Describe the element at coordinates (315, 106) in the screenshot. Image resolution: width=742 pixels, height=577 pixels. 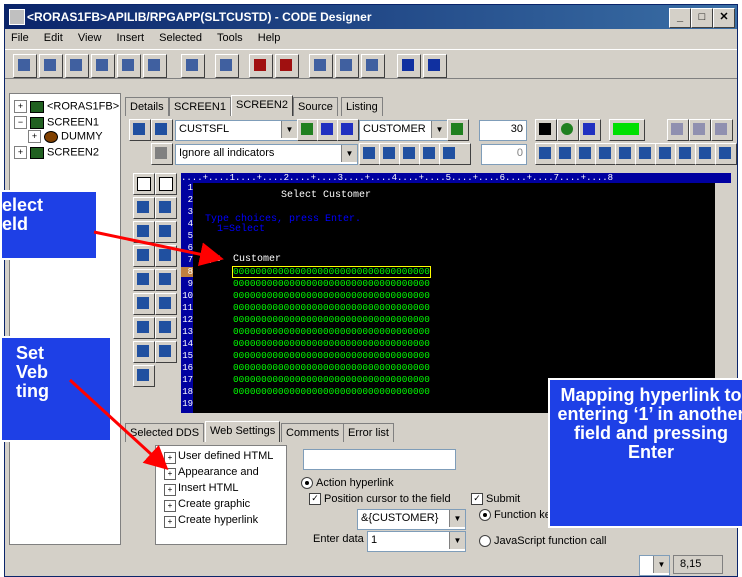
I see `tab-source: Source` at that location.